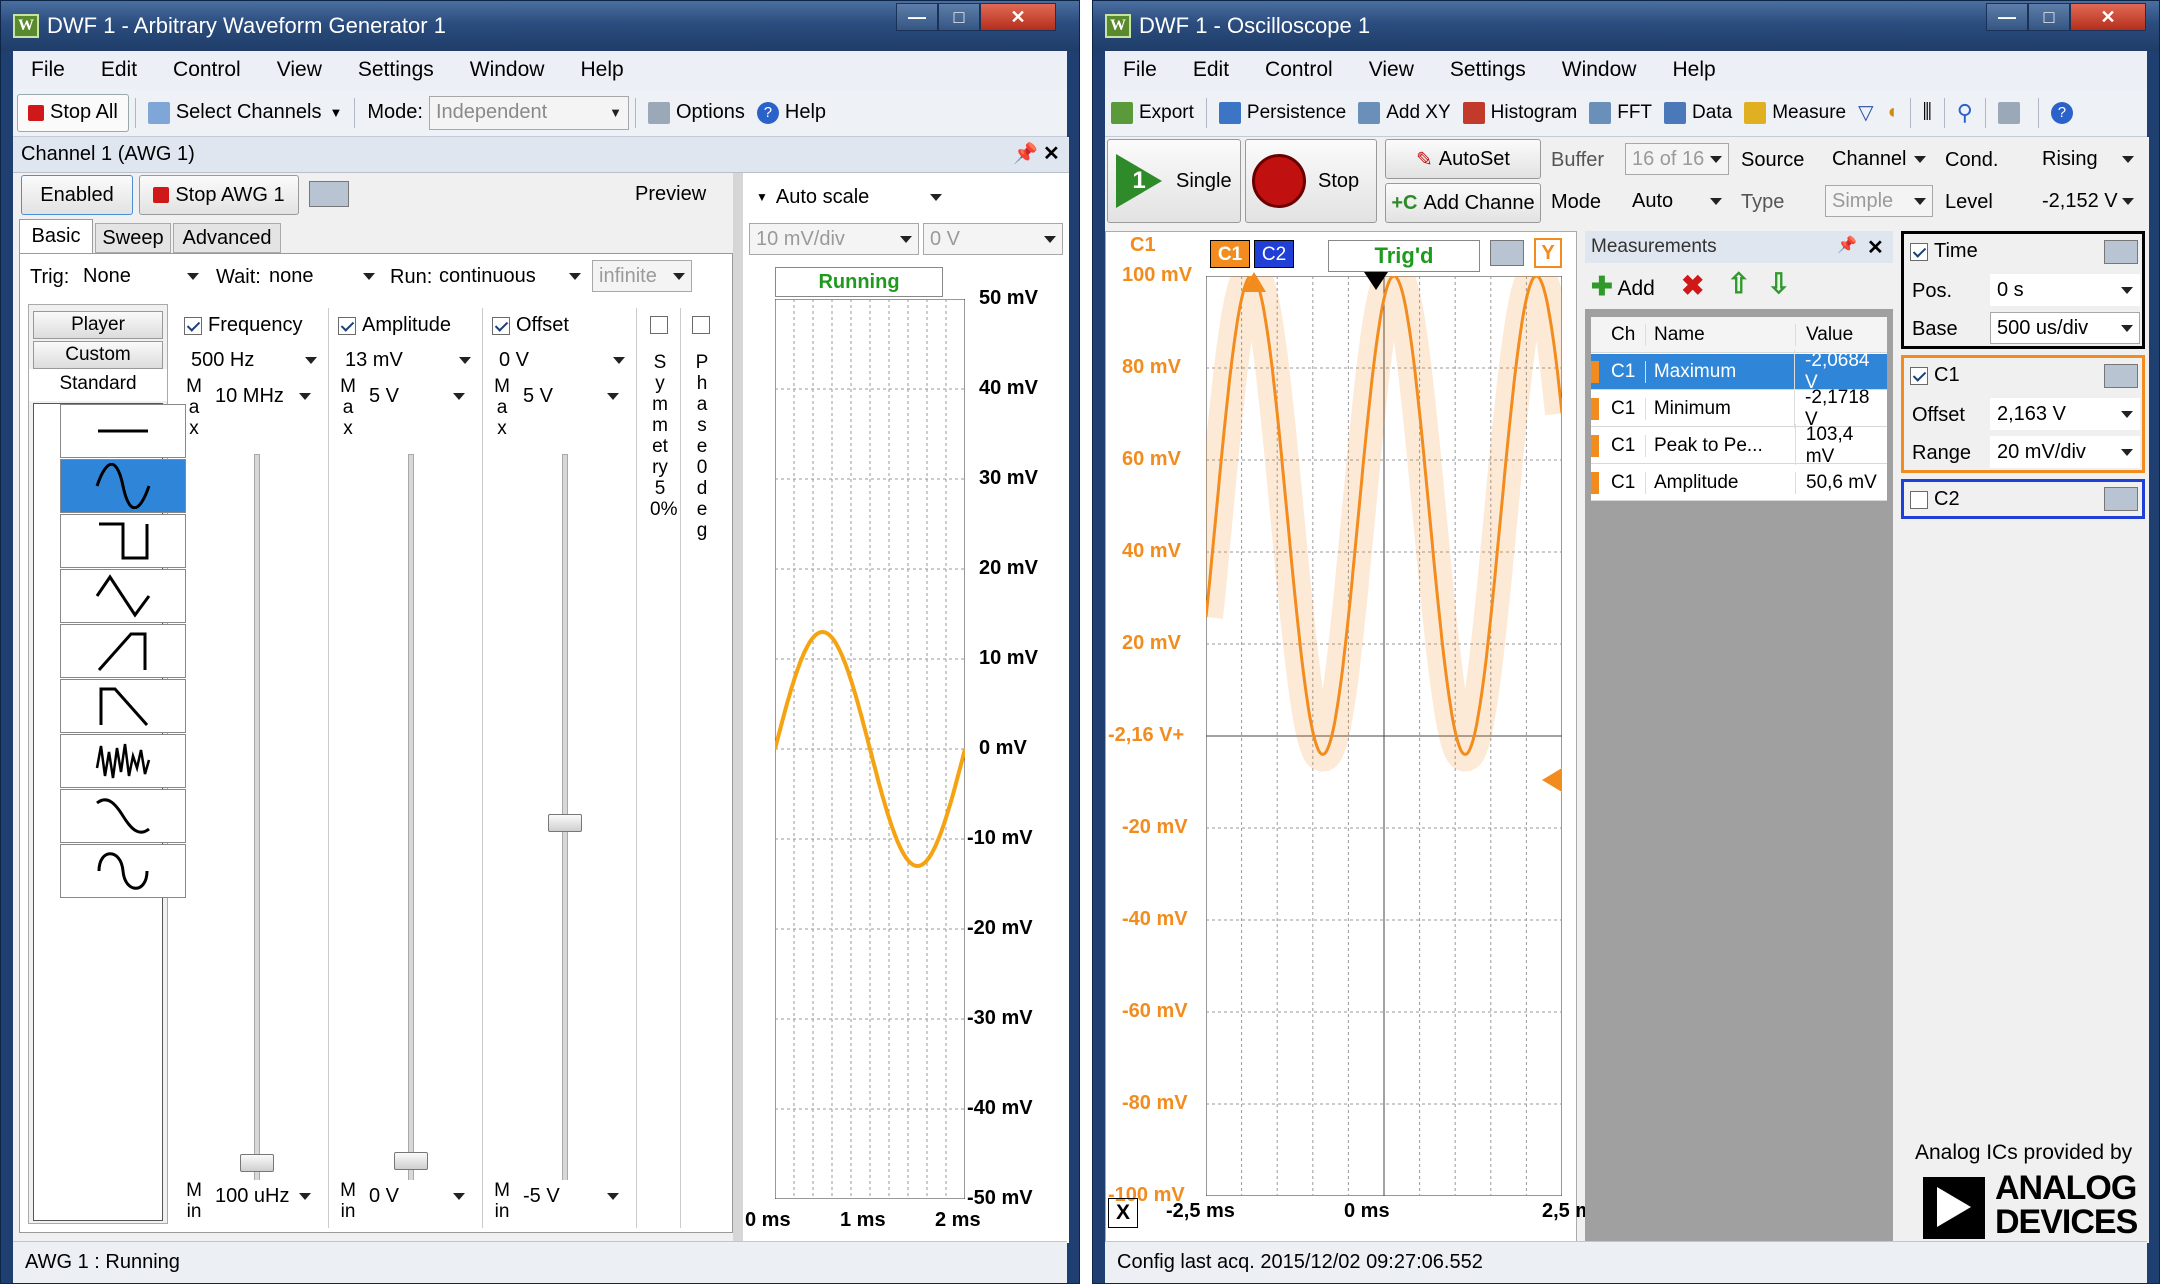  Describe the element at coordinates (1795, 113) in the screenshot. I see `measure-button: Measure` at that location.